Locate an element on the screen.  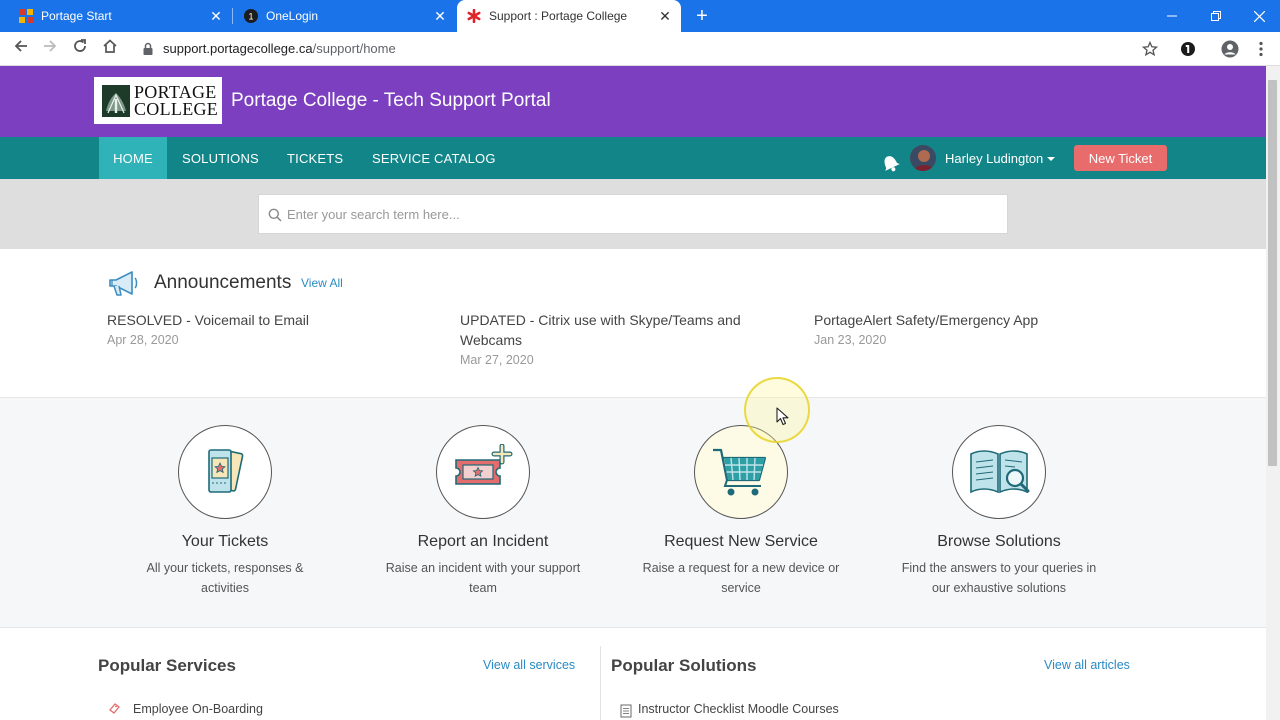
view-all-services-link: View all services is located at coordinates (529, 665).